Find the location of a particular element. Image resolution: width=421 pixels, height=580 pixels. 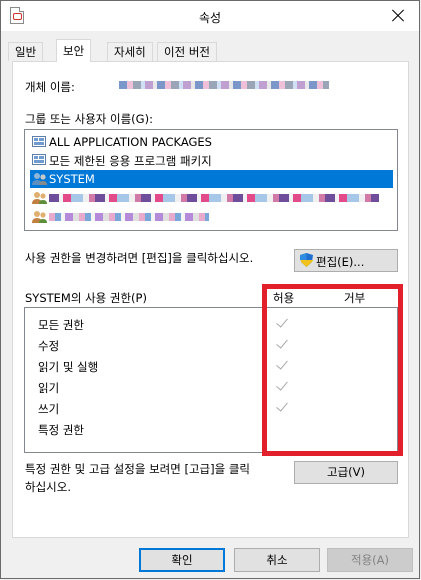

list-item: ALL APPLICATION PACKAGES is located at coordinates (211, 142).